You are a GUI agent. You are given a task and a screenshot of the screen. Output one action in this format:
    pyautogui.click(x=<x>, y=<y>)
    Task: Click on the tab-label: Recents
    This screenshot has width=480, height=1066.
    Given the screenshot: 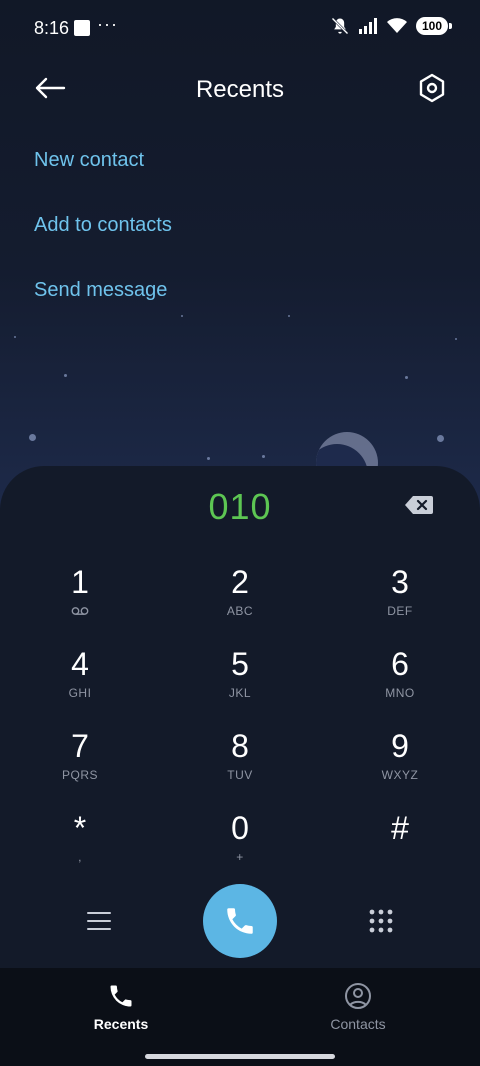 What is the action you would take?
    pyautogui.click(x=121, y=1024)
    